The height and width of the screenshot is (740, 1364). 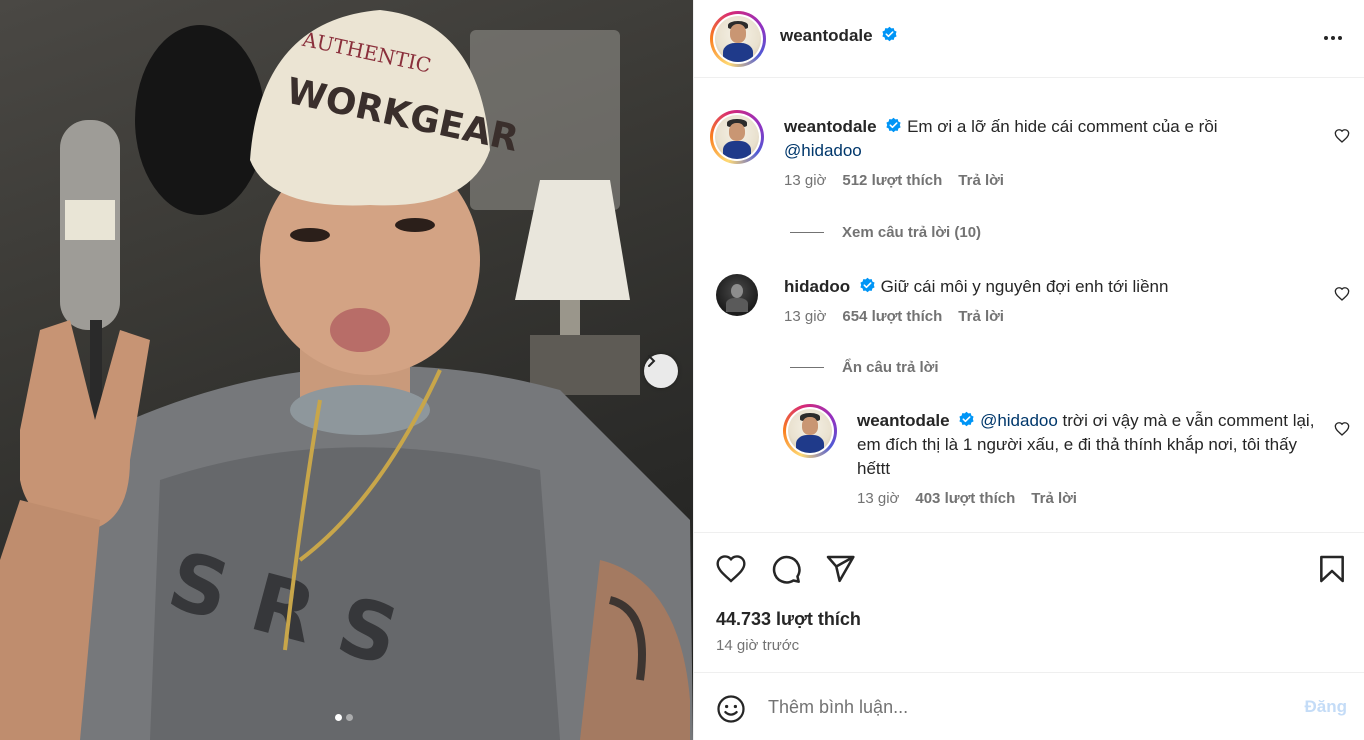 What do you see at coordinates (810, 431) in the screenshot?
I see `reply-avatar` at bounding box center [810, 431].